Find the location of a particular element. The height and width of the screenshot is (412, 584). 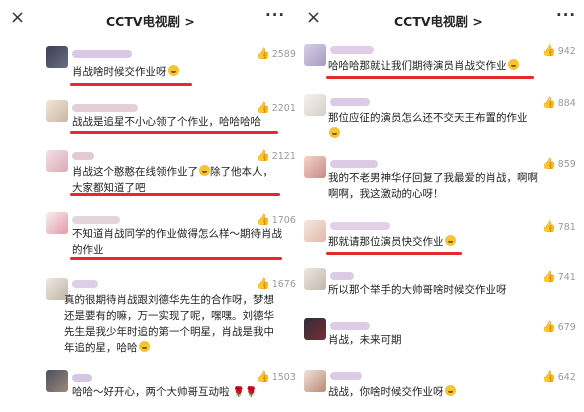

like-count: 2121 is located at coordinates (283, 156).